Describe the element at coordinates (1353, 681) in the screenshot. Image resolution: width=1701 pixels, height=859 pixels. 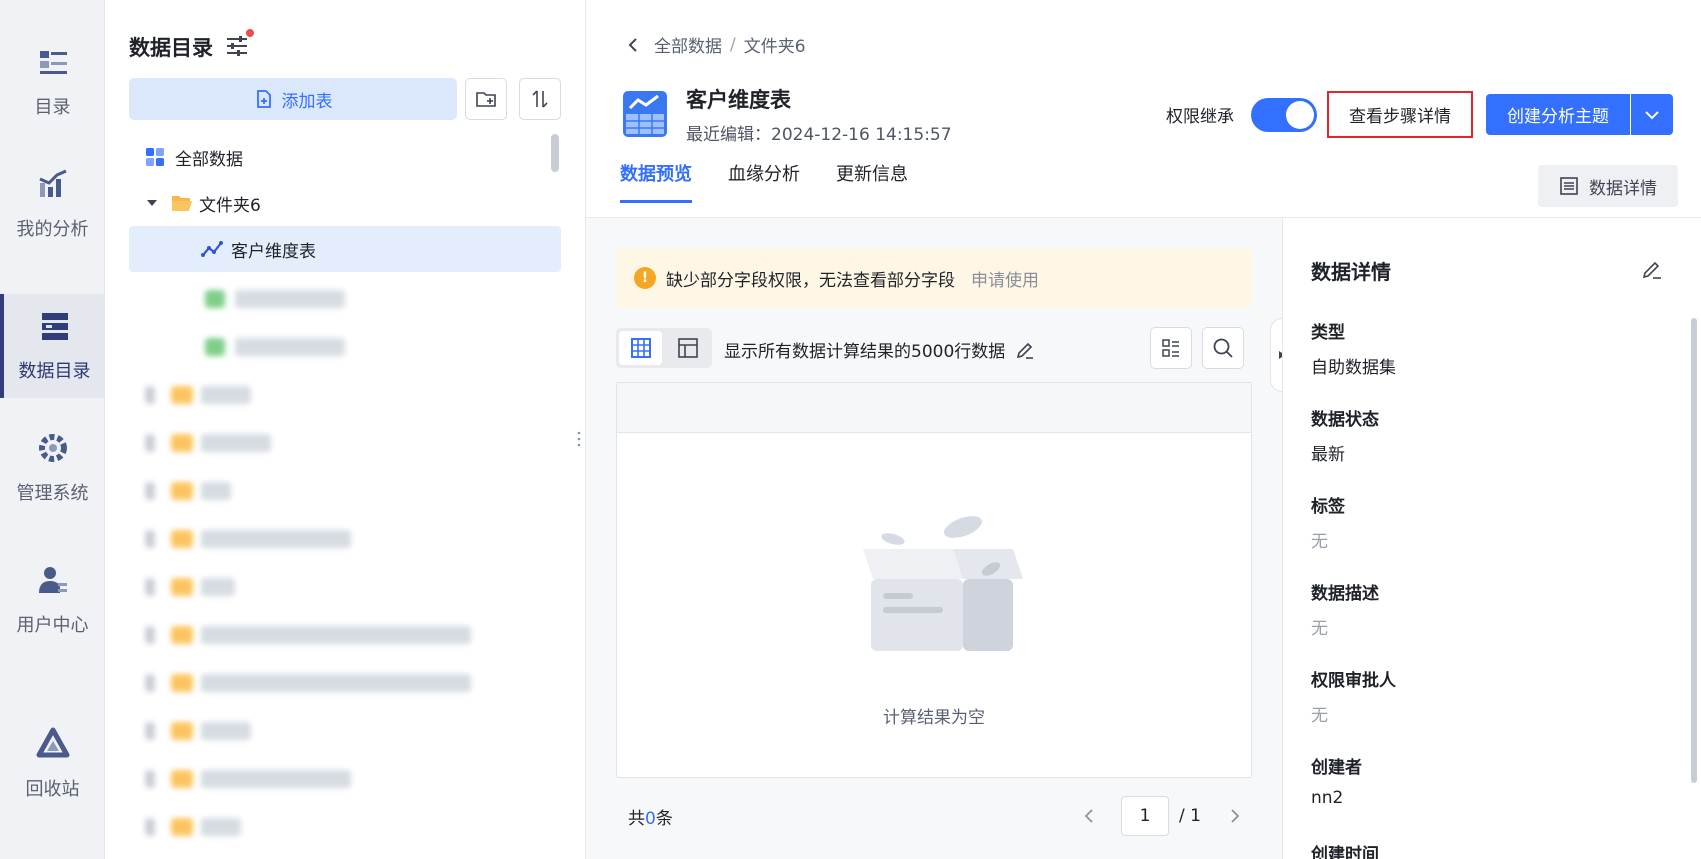
I see `field-label: 权限审批人` at that location.